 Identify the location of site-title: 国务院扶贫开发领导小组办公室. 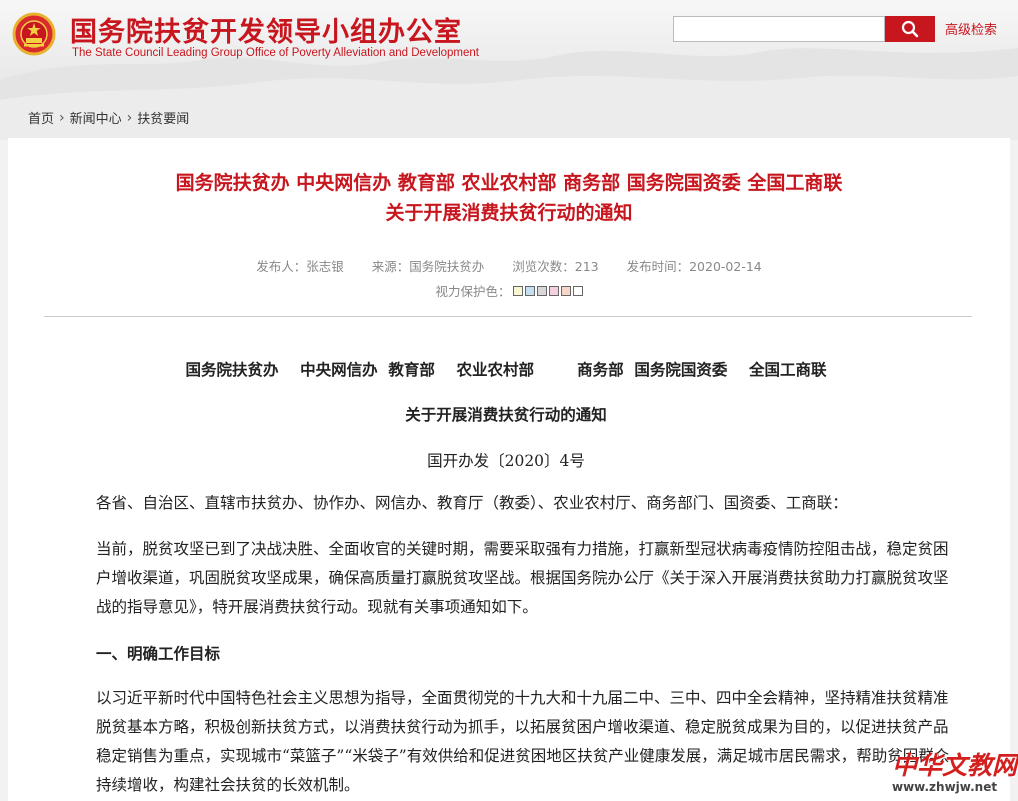
(266, 32).